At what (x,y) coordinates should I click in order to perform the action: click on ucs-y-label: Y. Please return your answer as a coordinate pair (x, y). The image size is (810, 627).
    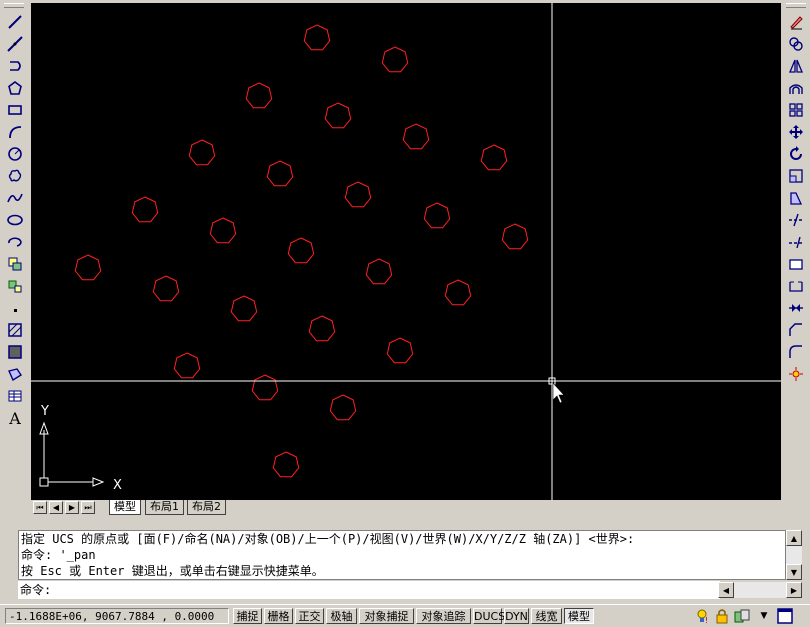
    Looking at the image, I should click on (44, 411).